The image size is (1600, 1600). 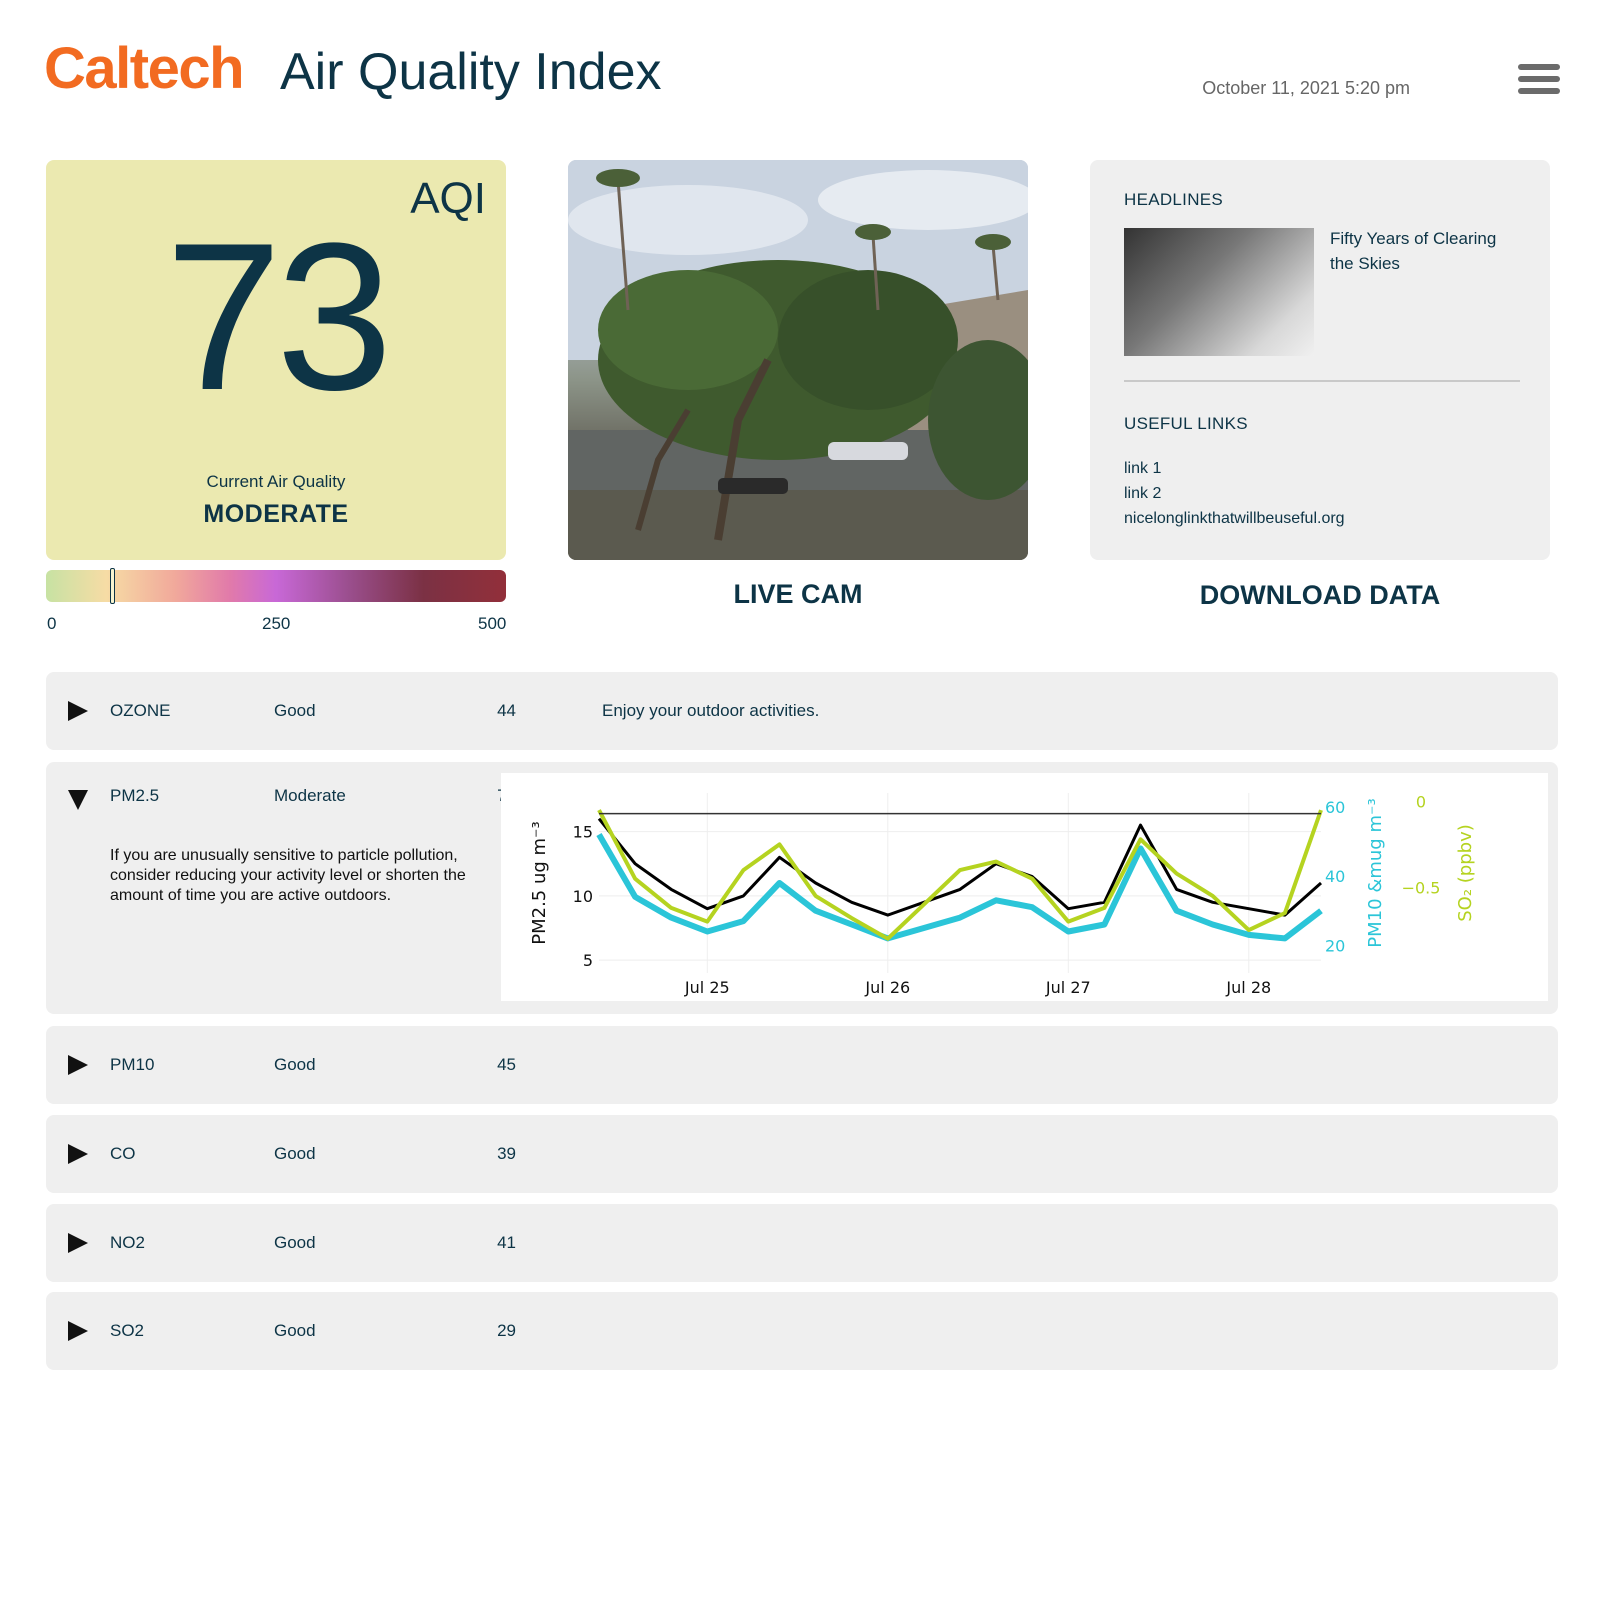 What do you see at coordinates (132, 1064) in the screenshot?
I see `pollutant-name: PM10` at bounding box center [132, 1064].